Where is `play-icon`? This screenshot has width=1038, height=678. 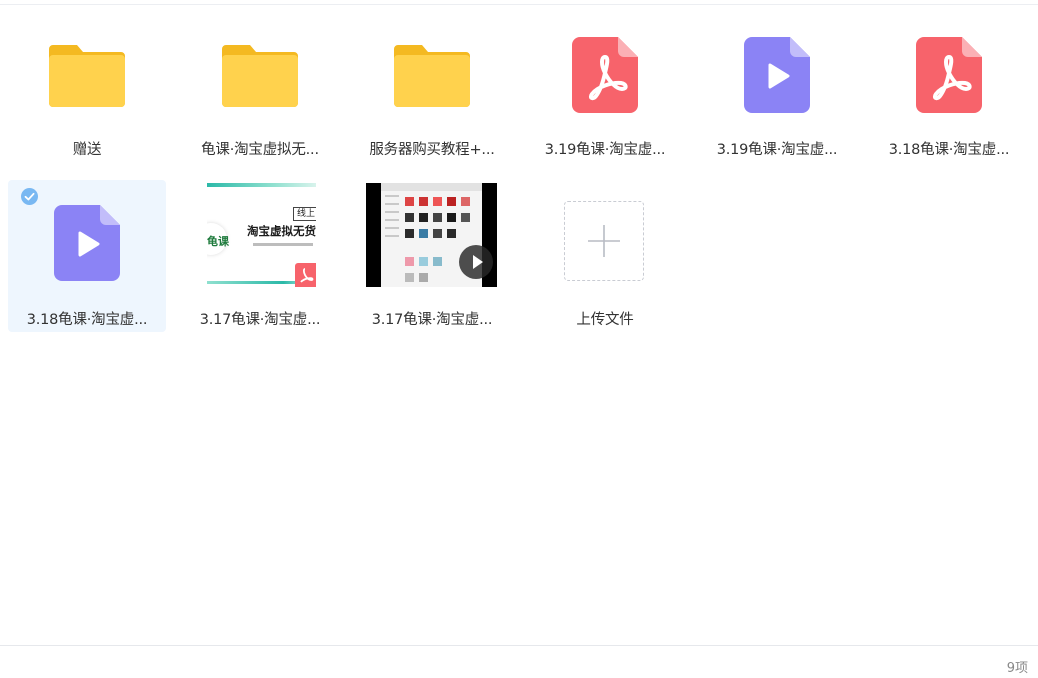
play-icon is located at coordinates (476, 262).